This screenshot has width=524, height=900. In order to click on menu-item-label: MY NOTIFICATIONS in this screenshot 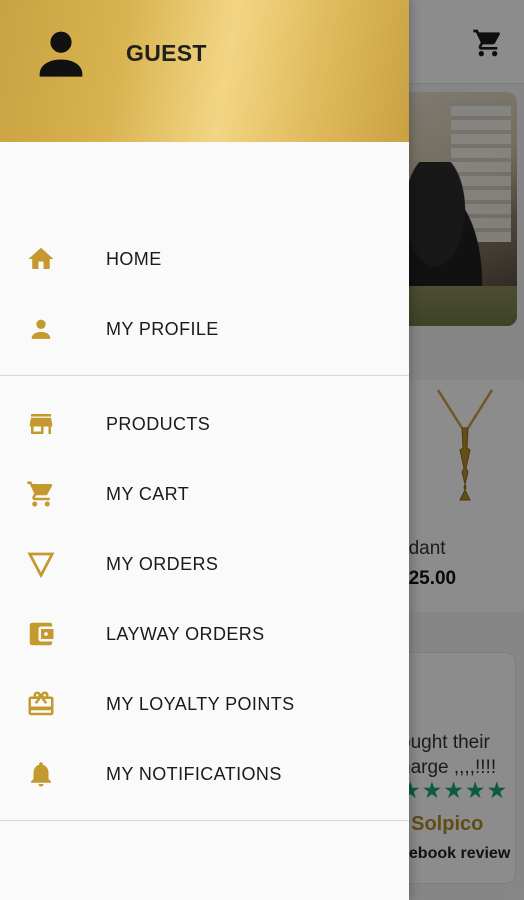, I will do `click(194, 773)`.